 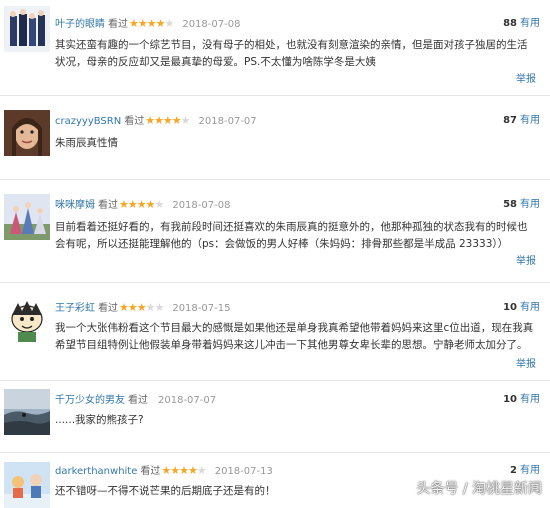 I want to click on review-date: 2018-07-15, so click(x=201, y=308).